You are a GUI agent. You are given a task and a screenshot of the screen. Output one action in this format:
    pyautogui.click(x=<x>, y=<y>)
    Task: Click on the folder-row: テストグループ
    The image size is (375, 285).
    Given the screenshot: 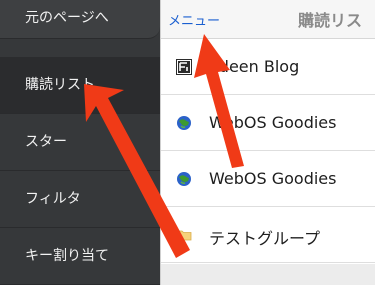 What is the action you would take?
    pyautogui.click(x=268, y=235)
    